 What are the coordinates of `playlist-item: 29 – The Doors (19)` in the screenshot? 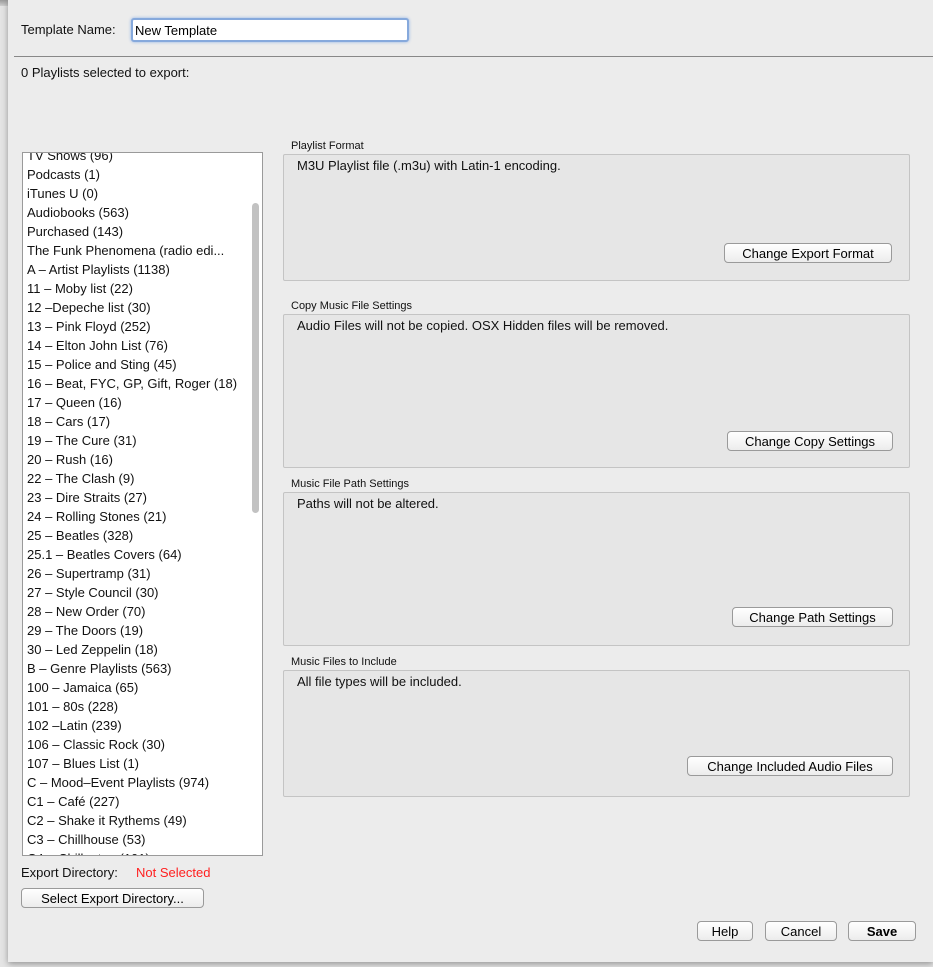 It's located at (142, 630).